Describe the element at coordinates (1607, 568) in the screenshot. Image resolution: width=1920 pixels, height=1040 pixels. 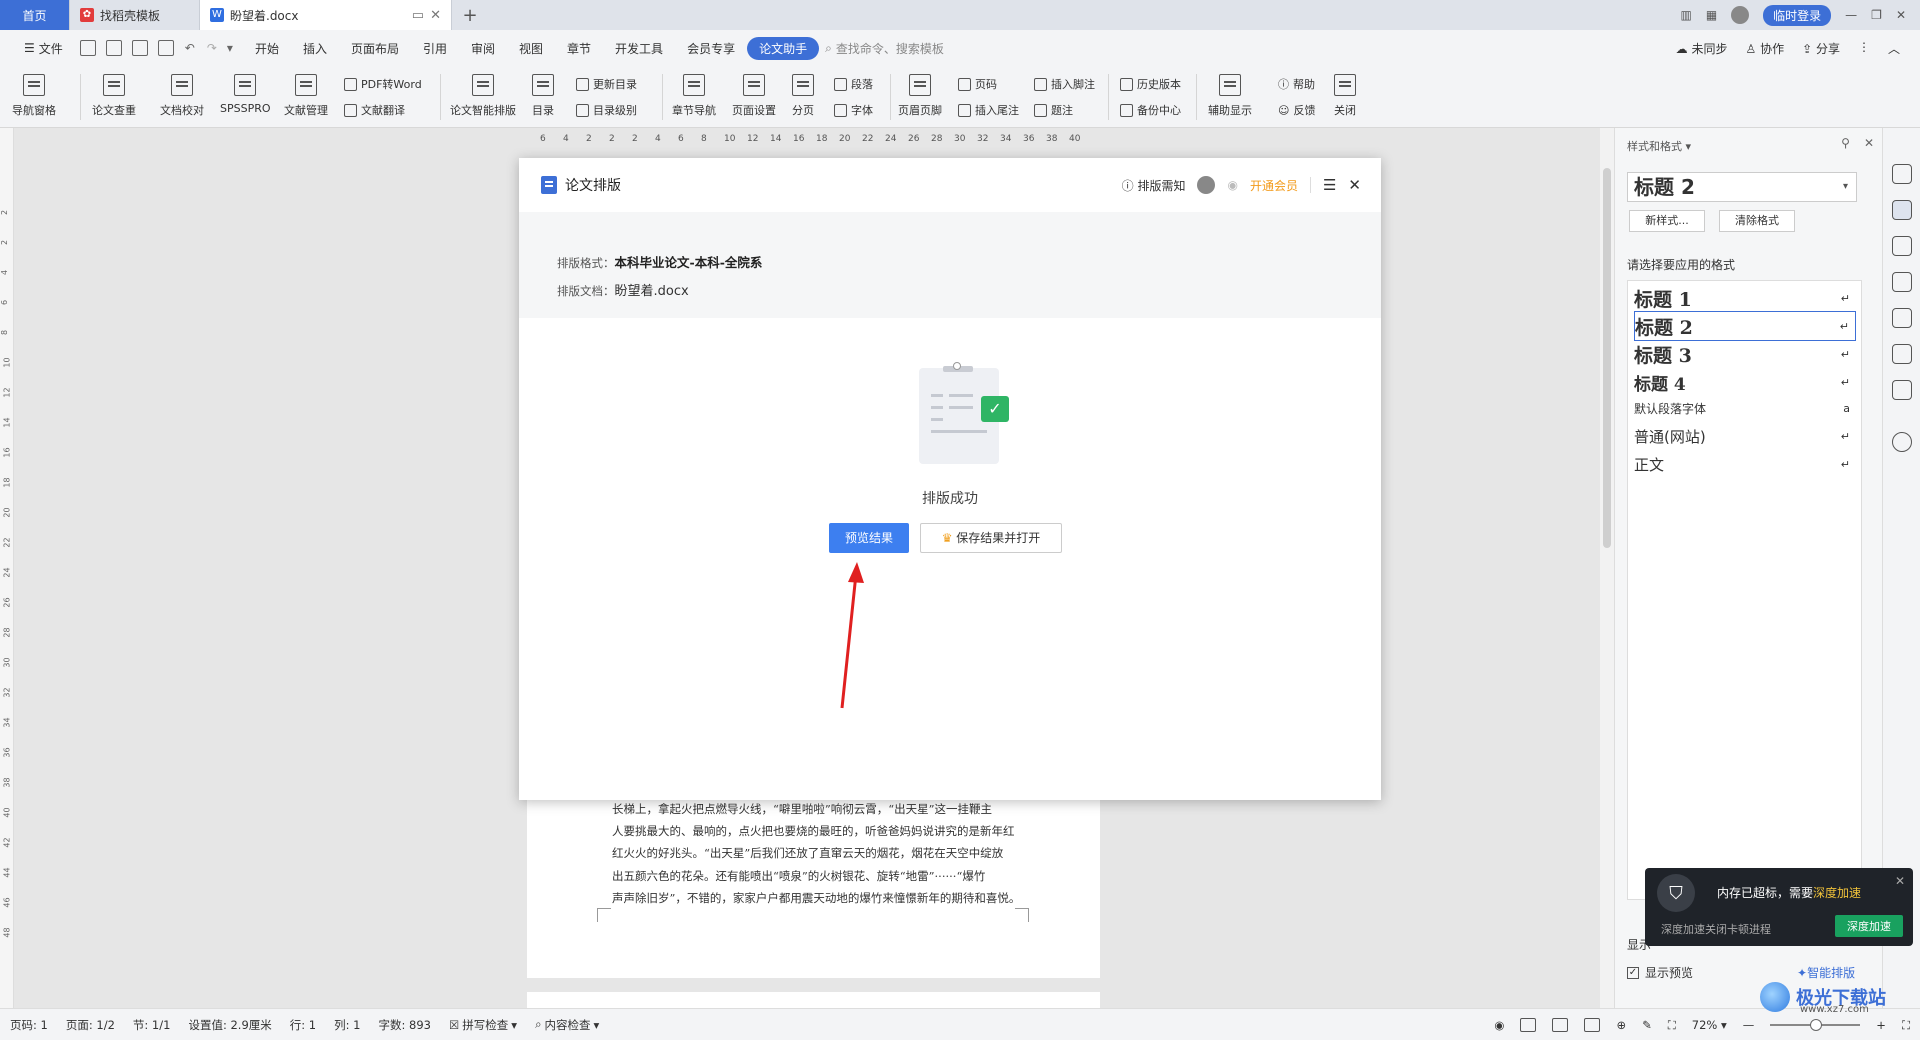
I see `vertical-scrollbar` at that location.